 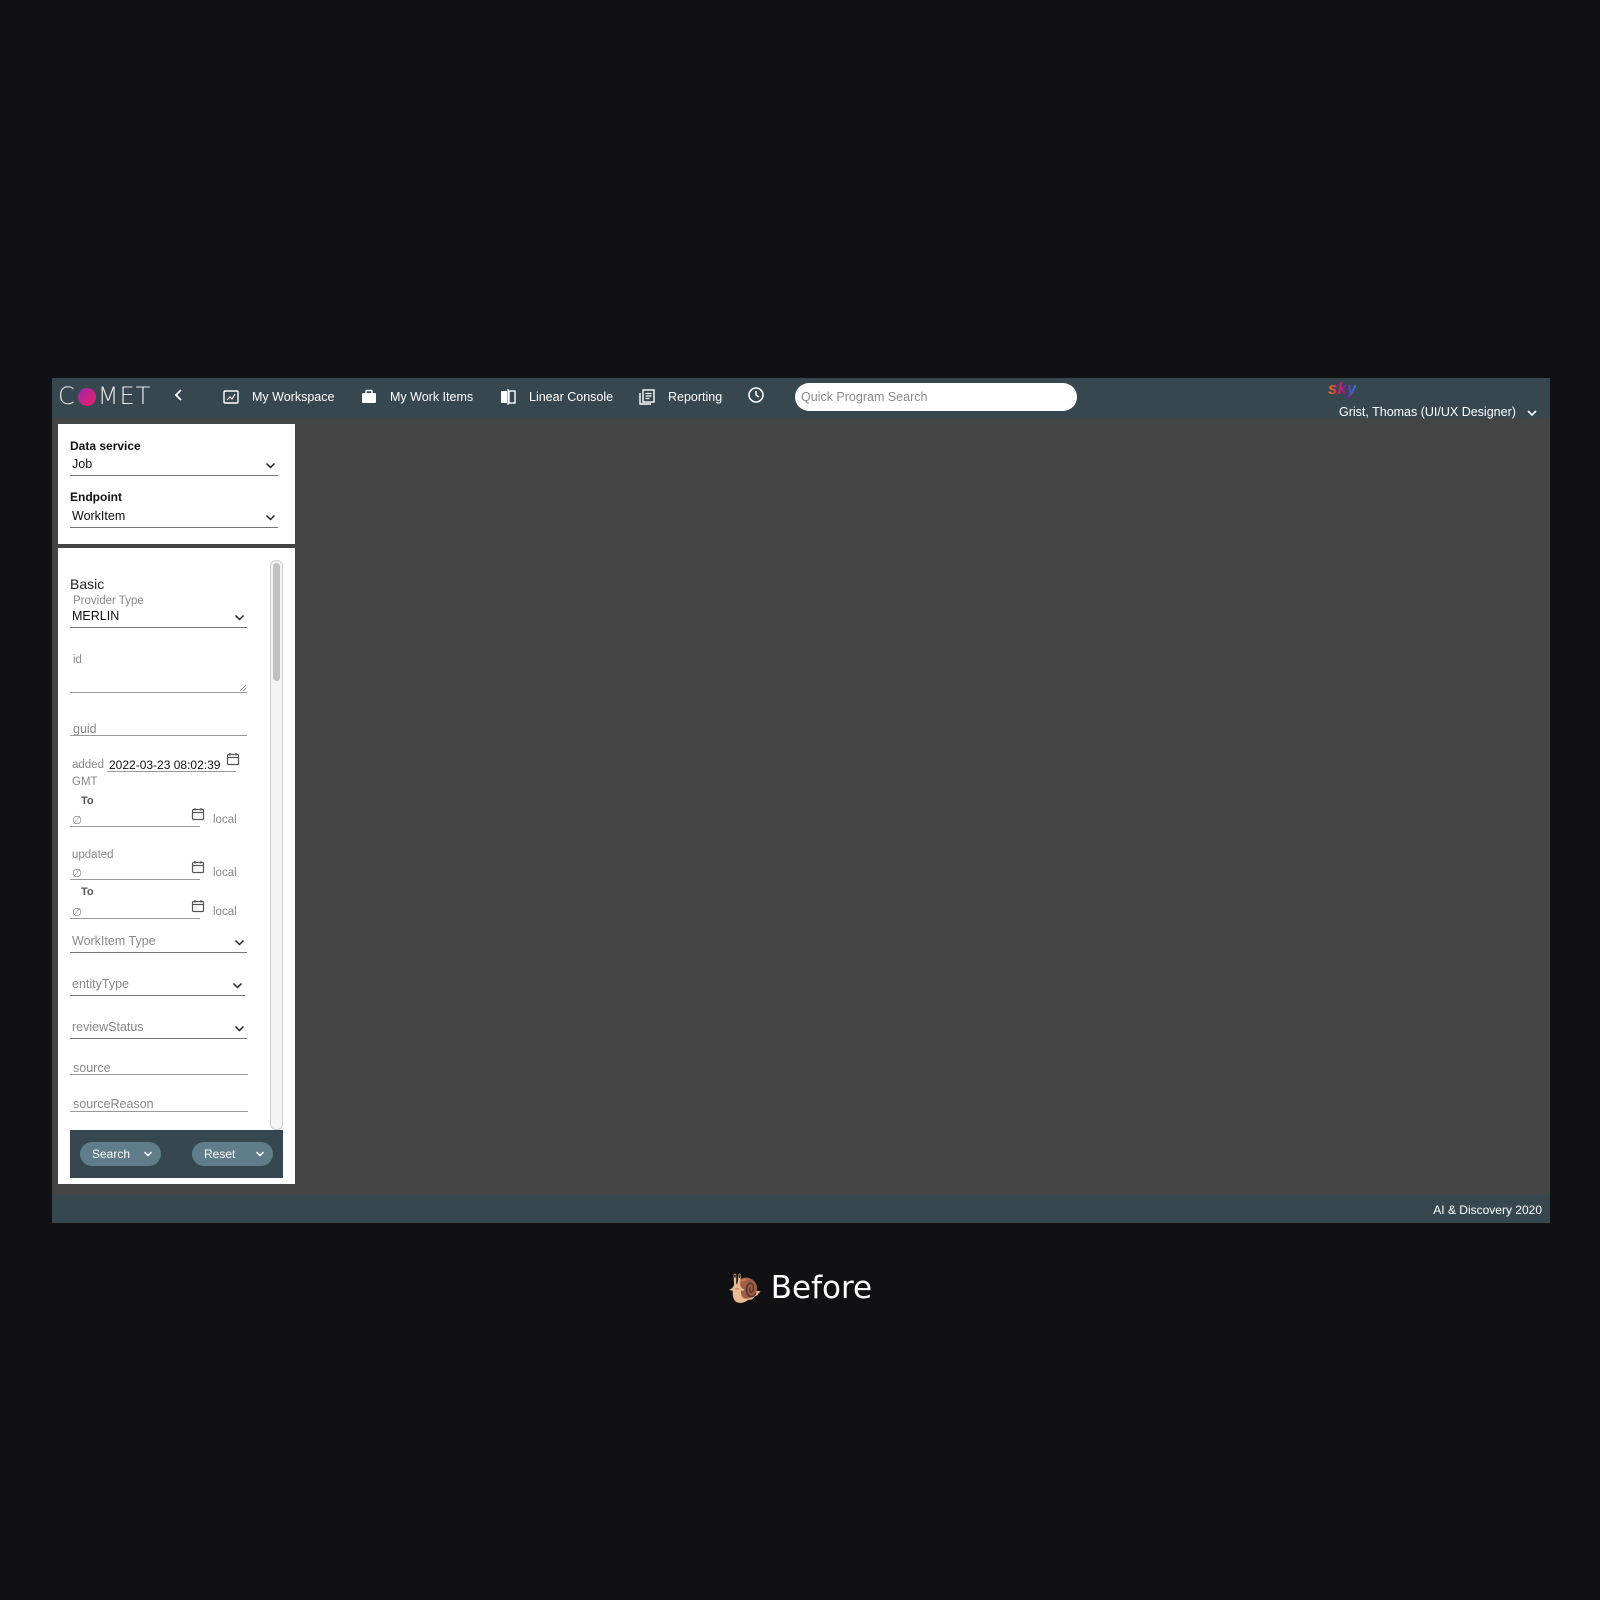 I want to click on updated-from-local: local, so click(x=225, y=873).